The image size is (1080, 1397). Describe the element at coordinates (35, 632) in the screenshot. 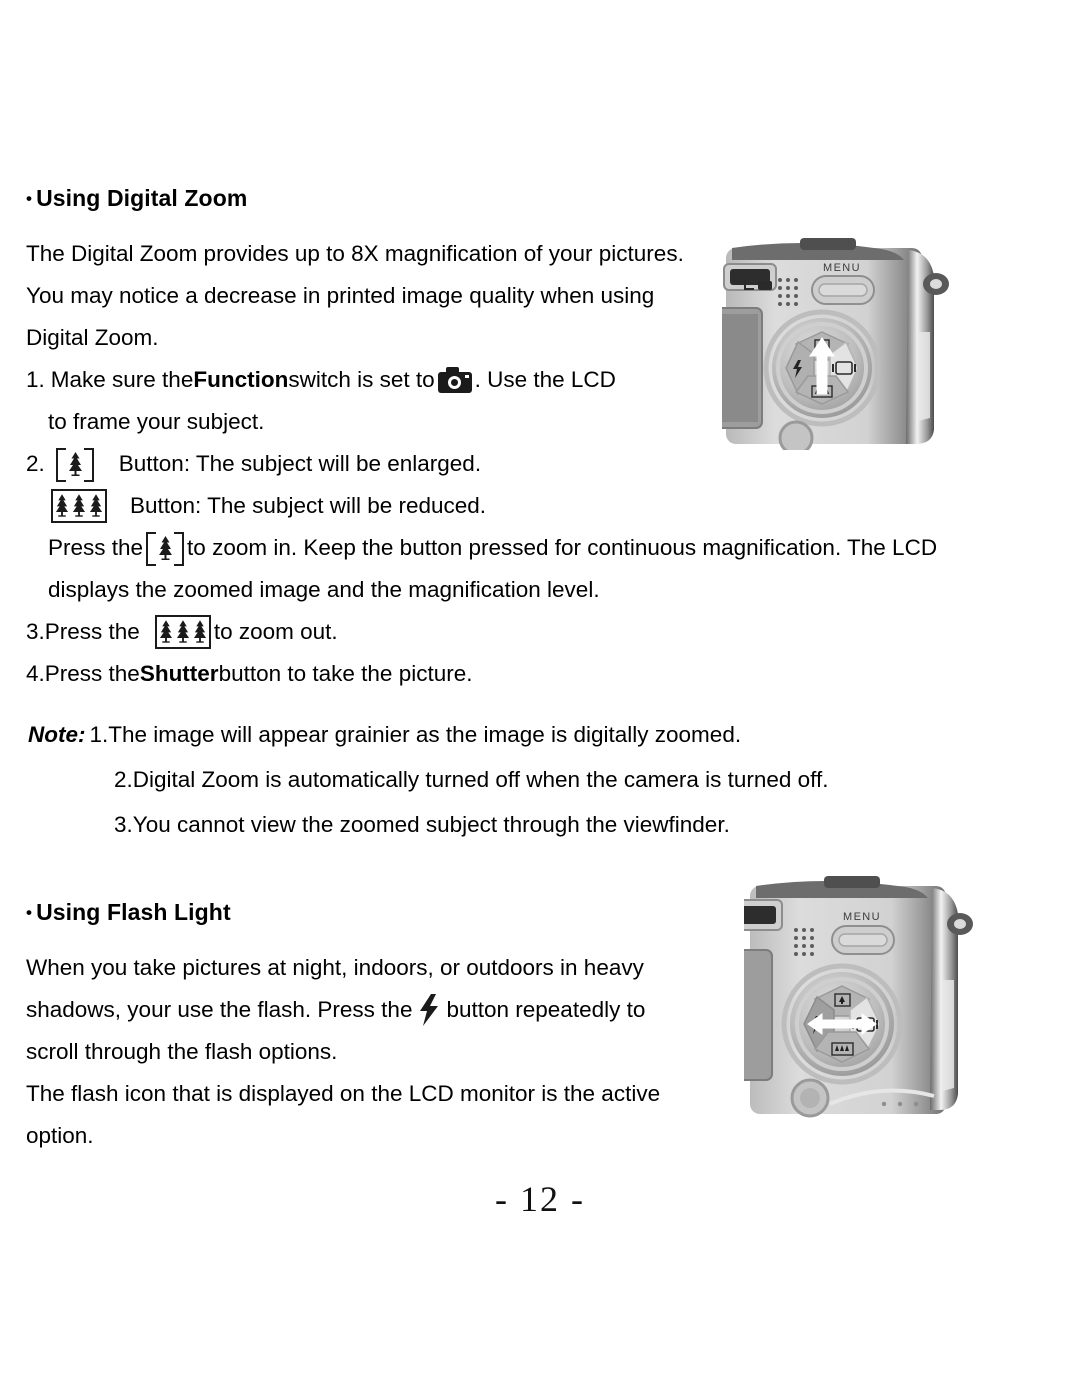

I see `step-3-number: 3.` at that location.